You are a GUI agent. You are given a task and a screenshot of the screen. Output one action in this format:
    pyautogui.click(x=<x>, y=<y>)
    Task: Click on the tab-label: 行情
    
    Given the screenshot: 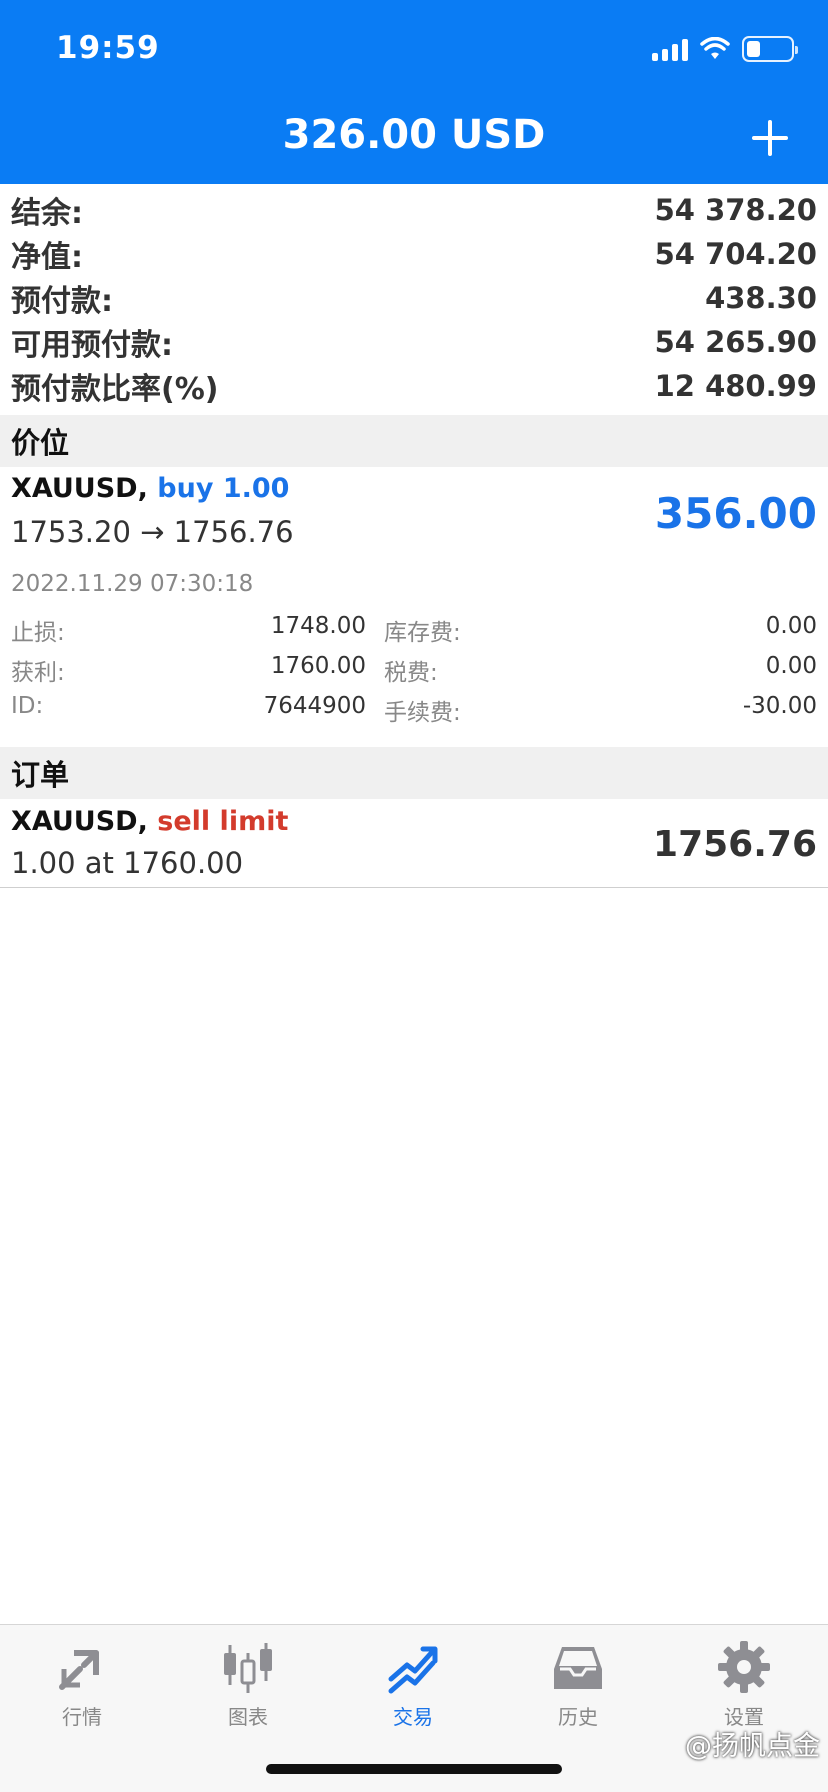 What is the action you would take?
    pyautogui.click(x=82, y=1717)
    